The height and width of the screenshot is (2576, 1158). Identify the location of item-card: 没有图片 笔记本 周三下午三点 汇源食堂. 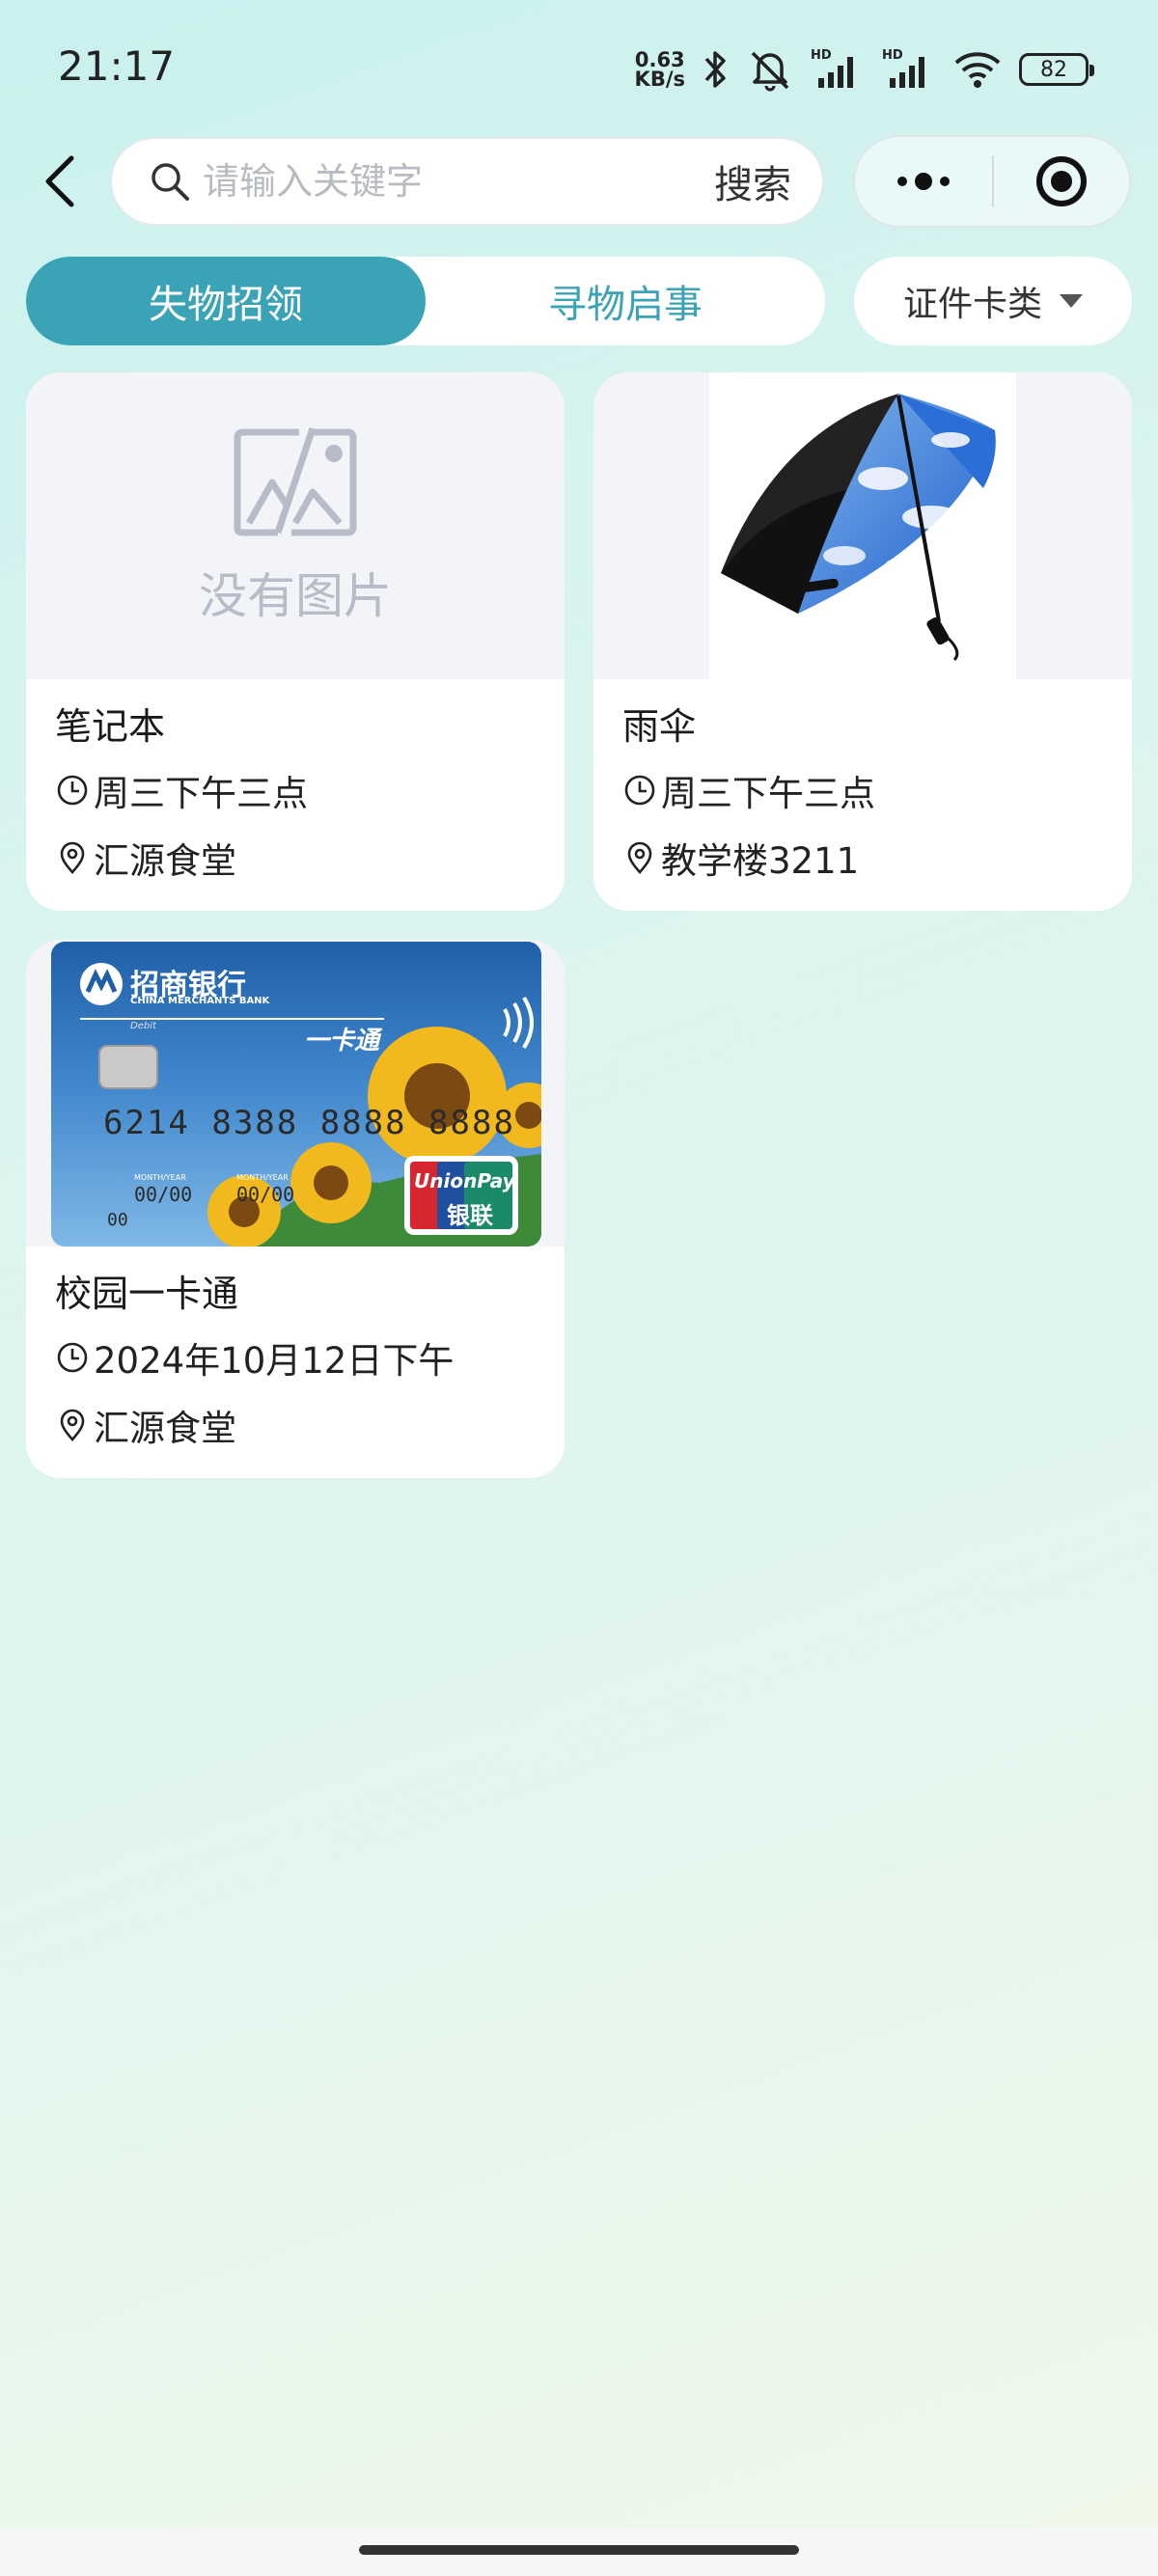
(295, 641).